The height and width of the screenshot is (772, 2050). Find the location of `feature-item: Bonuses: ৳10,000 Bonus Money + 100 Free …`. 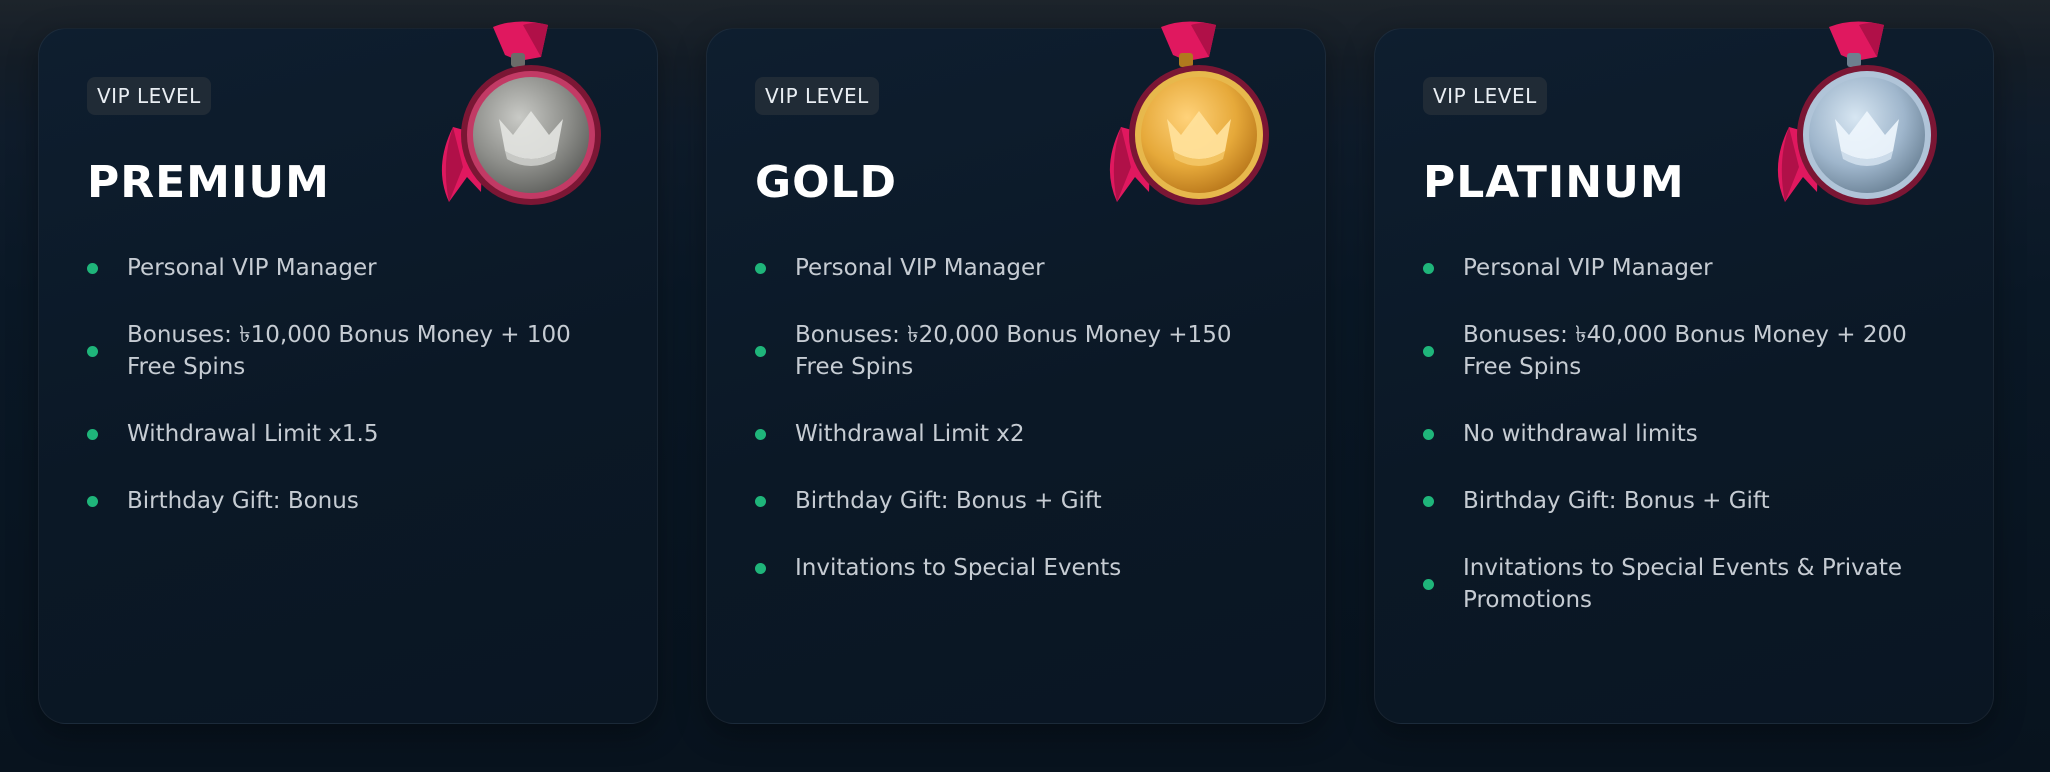

feature-item: Bonuses: ৳10,000 Bonus Money + 100 Free … is located at coordinates (347, 351).